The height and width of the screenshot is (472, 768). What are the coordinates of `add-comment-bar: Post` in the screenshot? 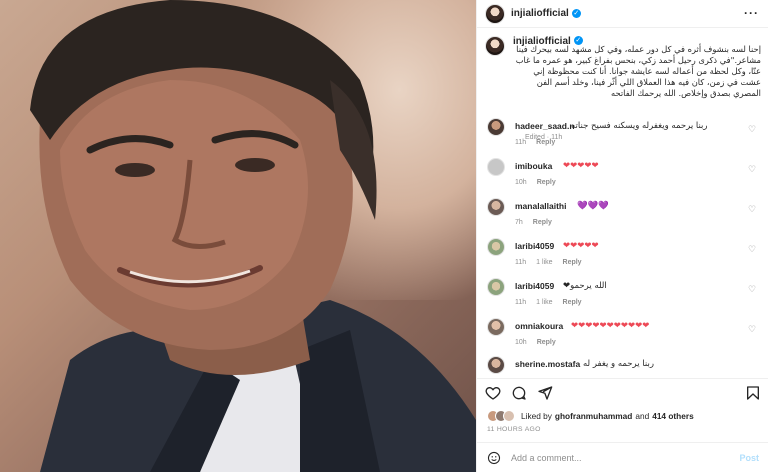 It's located at (622, 457).